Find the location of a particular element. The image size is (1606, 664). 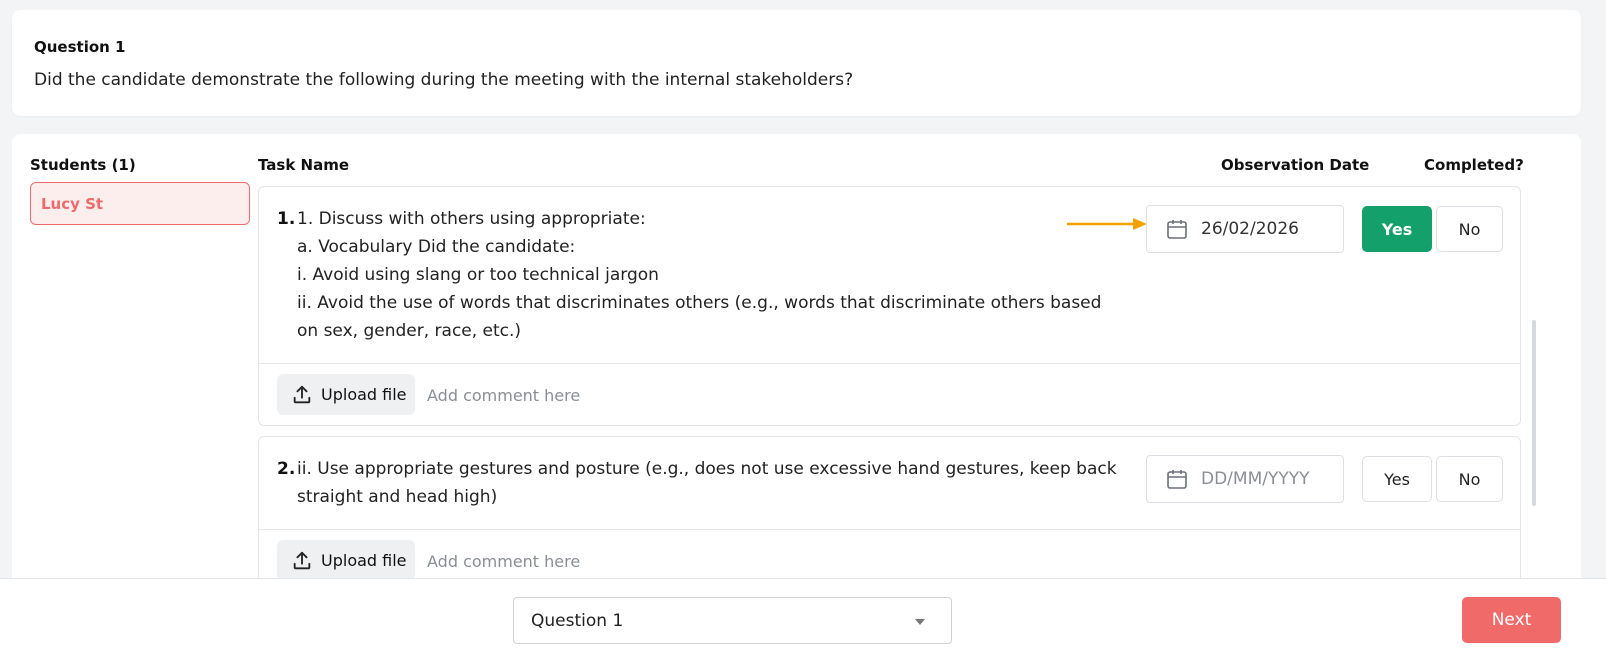

observation-date-input: 26/02/2026 is located at coordinates (1245, 229).